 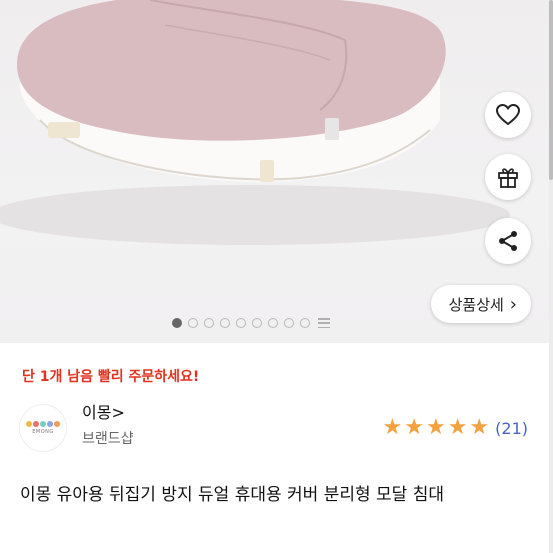 What do you see at coordinates (108, 439) in the screenshot?
I see `seller-subtitle: 브랜드샵` at bounding box center [108, 439].